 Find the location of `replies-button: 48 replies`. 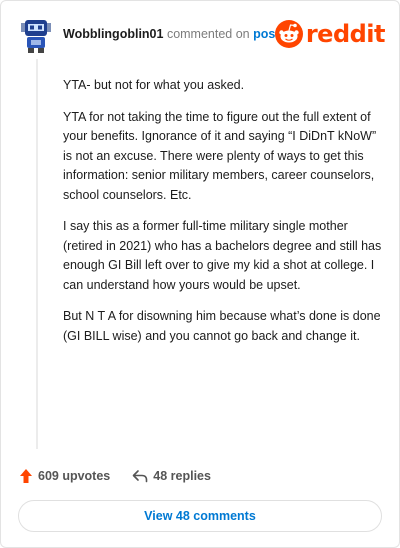

replies-button: 48 replies is located at coordinates (171, 476).